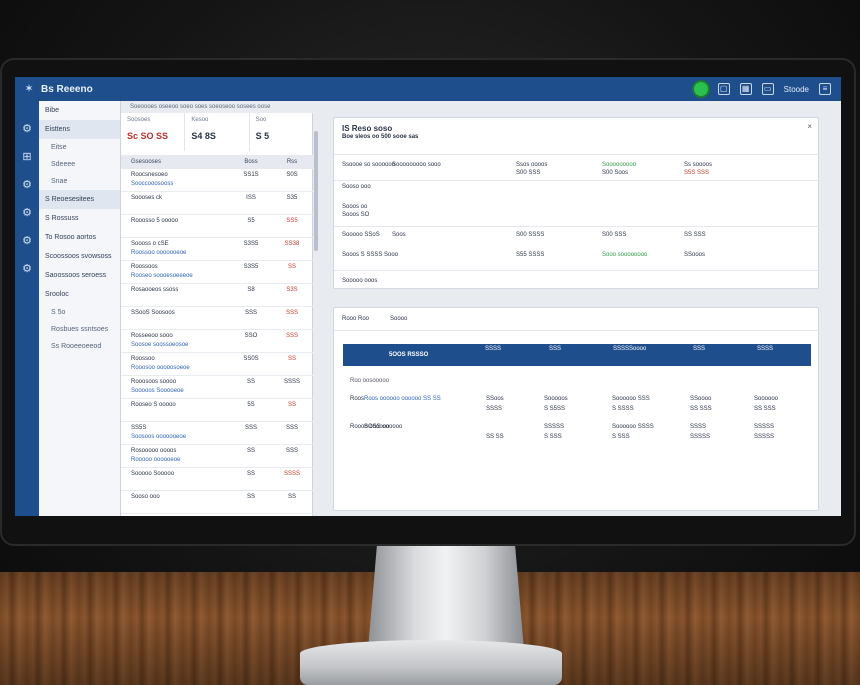  I want to click on list-scrollbar, so click(316, 308).